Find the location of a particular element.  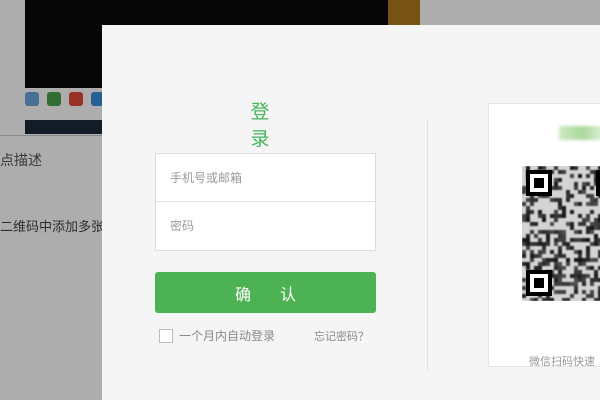

qr-caption: 微信扫码快速 is located at coordinates (562, 361).